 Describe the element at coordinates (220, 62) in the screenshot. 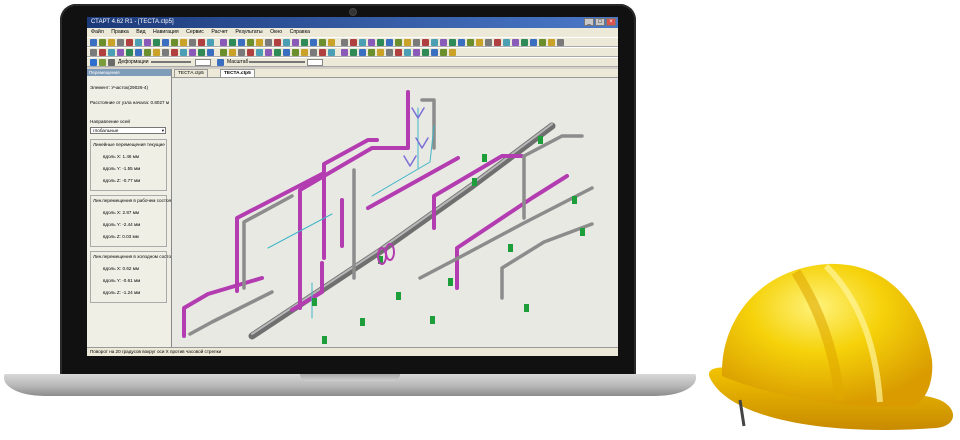

I see `scale-icon` at that location.